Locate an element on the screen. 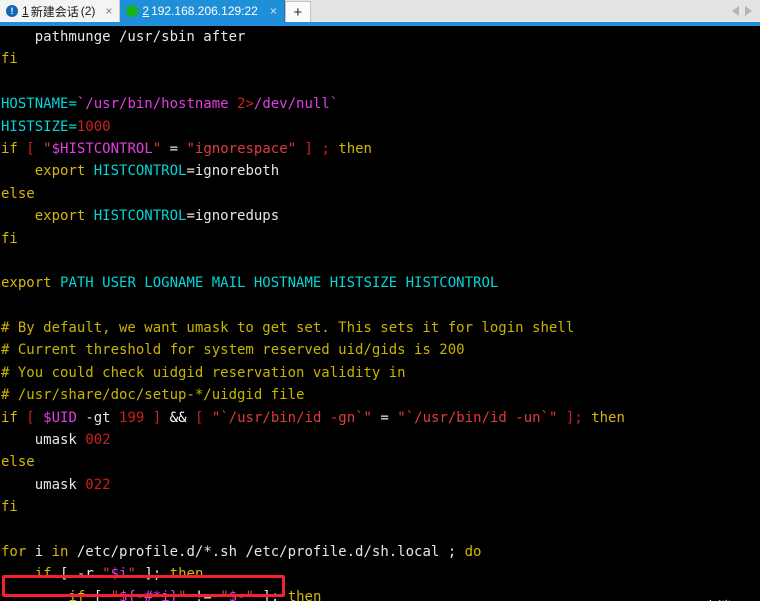  terminal-token: =ignoredups is located at coordinates (233, 216).